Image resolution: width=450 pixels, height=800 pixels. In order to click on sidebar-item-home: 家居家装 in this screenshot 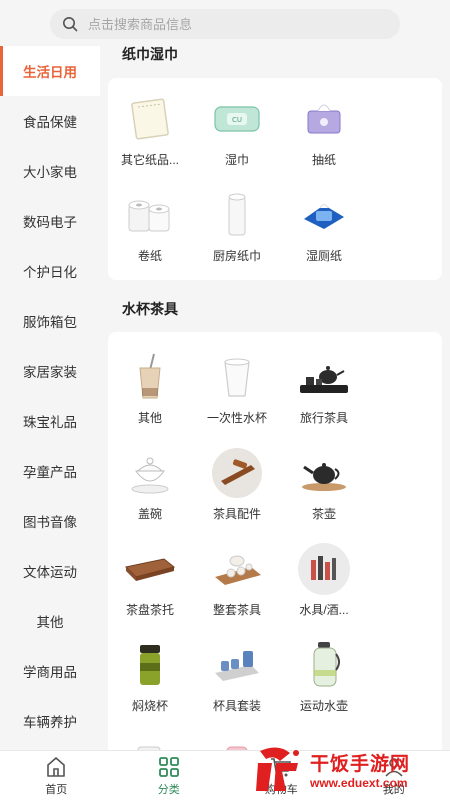, I will do `click(50, 371)`.